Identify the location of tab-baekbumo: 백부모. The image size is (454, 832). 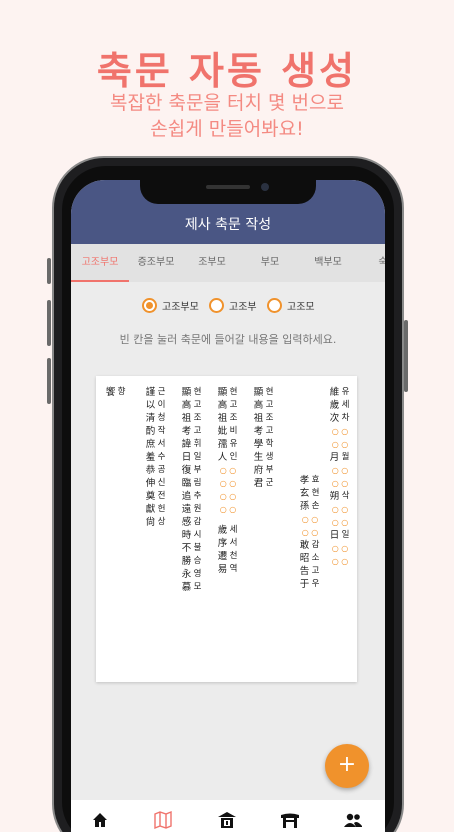
(328, 263).